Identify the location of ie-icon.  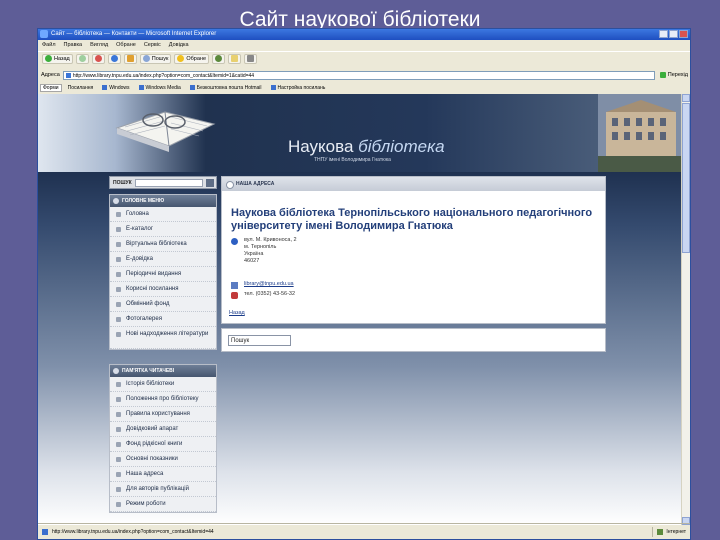
(44, 34).